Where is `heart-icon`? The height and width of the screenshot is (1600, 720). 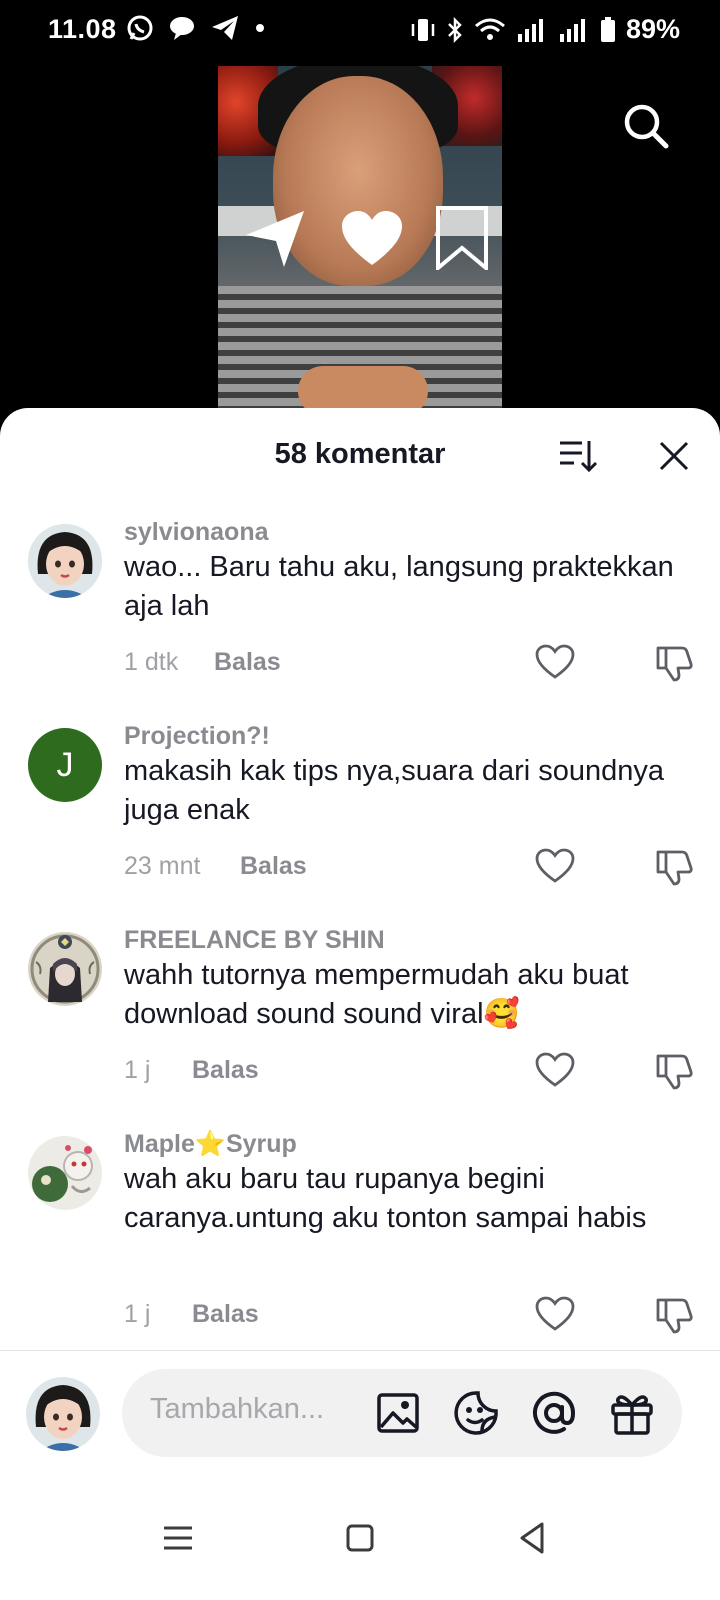 heart-icon is located at coordinates (372, 238).